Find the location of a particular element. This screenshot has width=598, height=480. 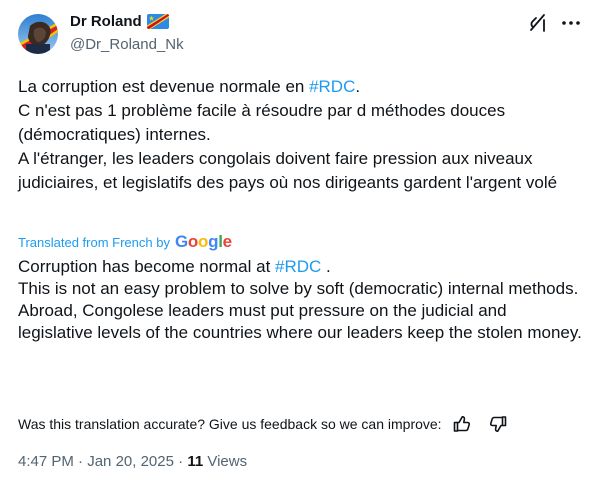

drc-flag-icon is located at coordinates (157, 21).